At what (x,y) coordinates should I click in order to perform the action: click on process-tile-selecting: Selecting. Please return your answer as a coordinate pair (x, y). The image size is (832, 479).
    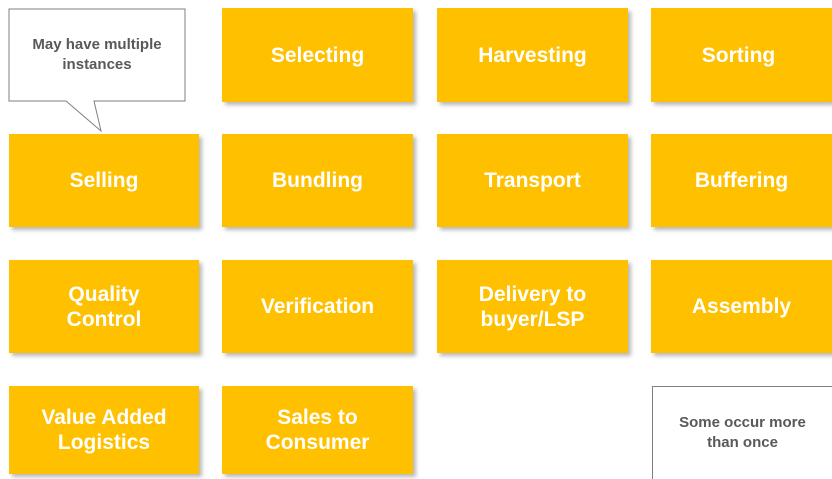
    Looking at the image, I should click on (317, 55).